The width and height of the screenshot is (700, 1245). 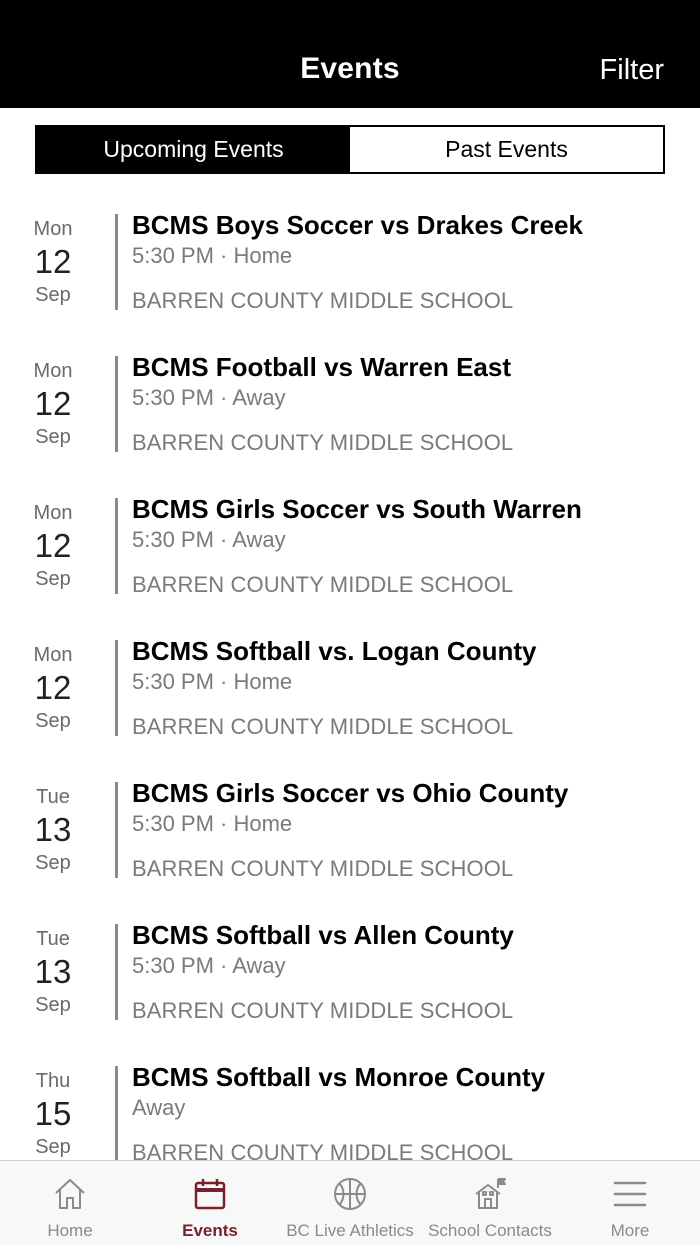 What do you see at coordinates (350, 1194) in the screenshot?
I see `basketball-icon` at bounding box center [350, 1194].